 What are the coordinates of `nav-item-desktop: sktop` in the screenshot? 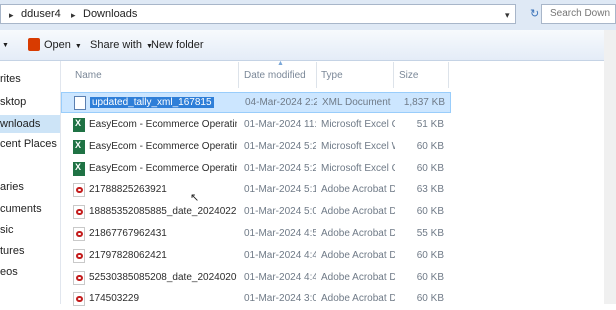 It's located at (13, 102).